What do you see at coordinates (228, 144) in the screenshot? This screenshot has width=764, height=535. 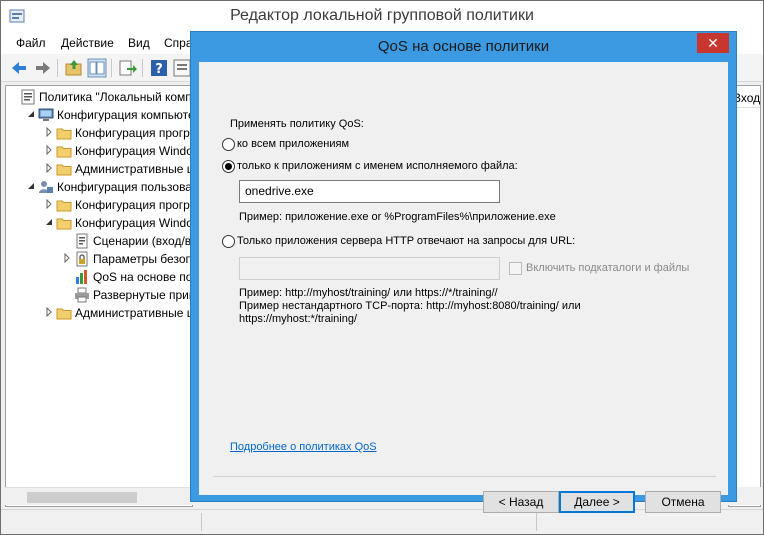 I see `radio-all-applications` at bounding box center [228, 144].